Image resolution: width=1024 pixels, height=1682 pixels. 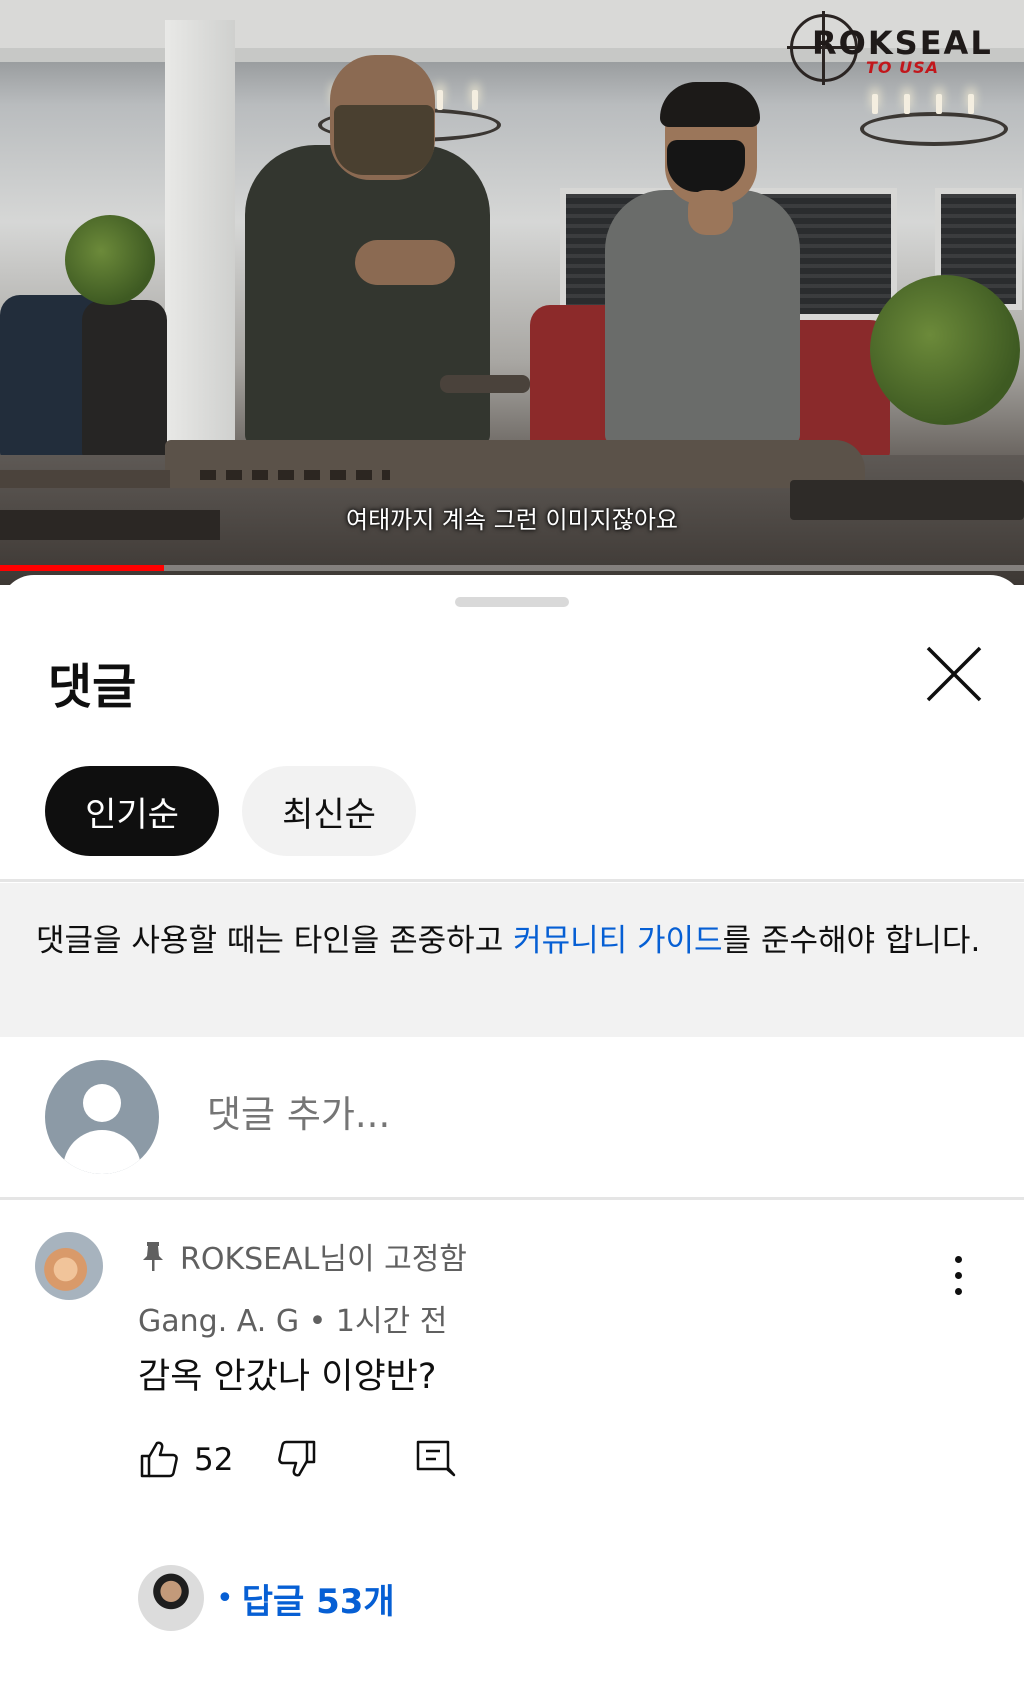 I want to click on close-button, so click(x=954, y=674).